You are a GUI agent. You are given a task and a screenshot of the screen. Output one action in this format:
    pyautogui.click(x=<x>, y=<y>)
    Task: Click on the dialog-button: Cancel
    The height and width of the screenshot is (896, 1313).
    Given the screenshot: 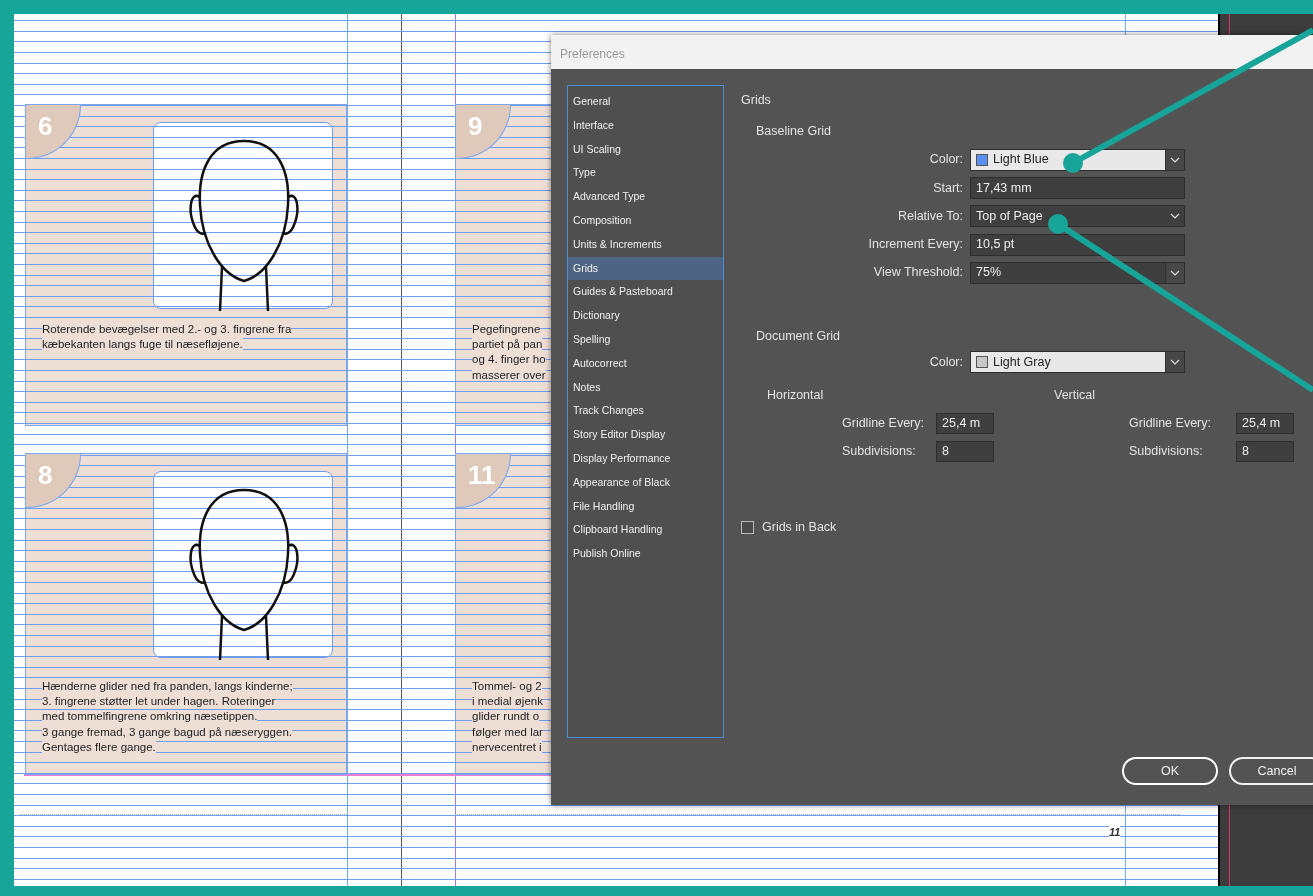 What is the action you would take?
    pyautogui.click(x=1271, y=771)
    